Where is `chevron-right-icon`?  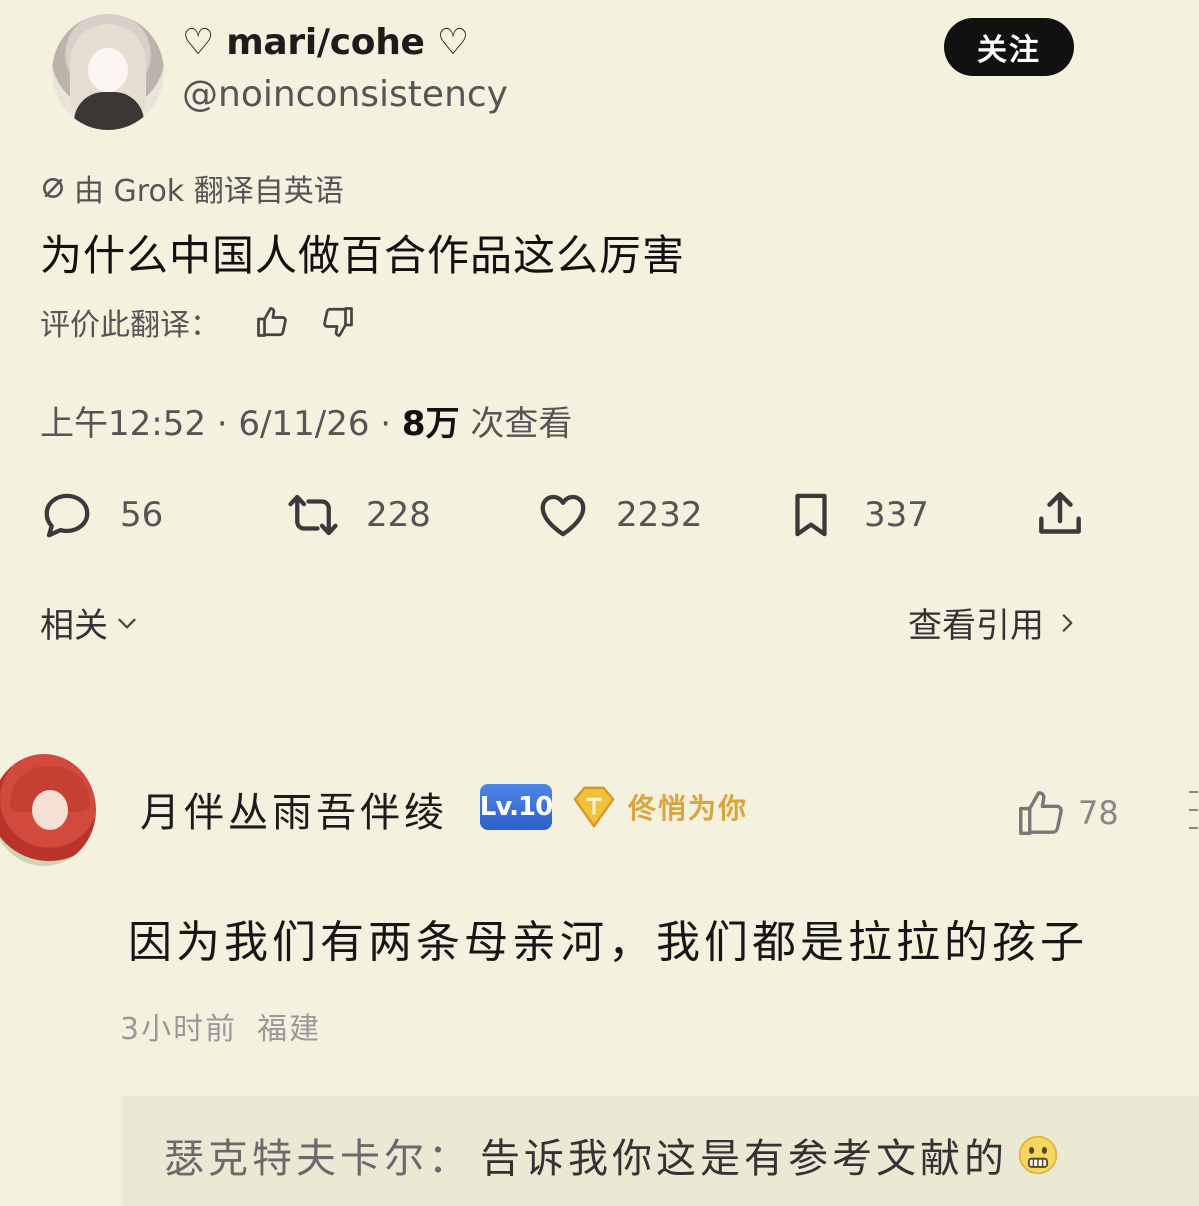 chevron-right-icon is located at coordinates (1067, 622).